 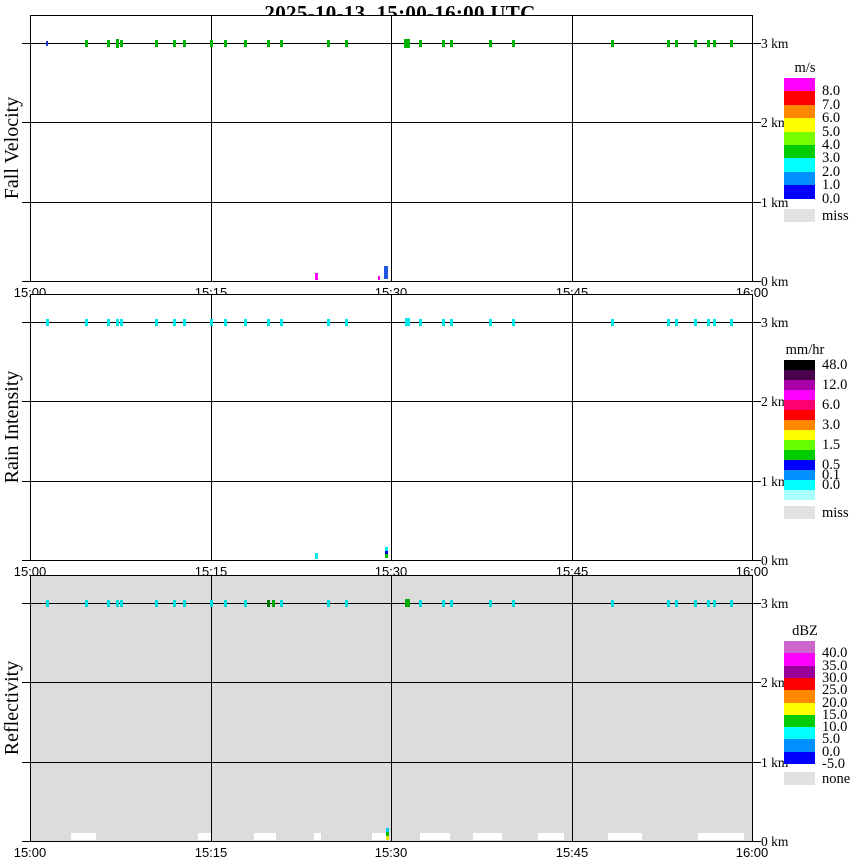 What do you see at coordinates (12, 427) in the screenshot?
I see `panel-label-rain-intensity: Rain Intensity` at bounding box center [12, 427].